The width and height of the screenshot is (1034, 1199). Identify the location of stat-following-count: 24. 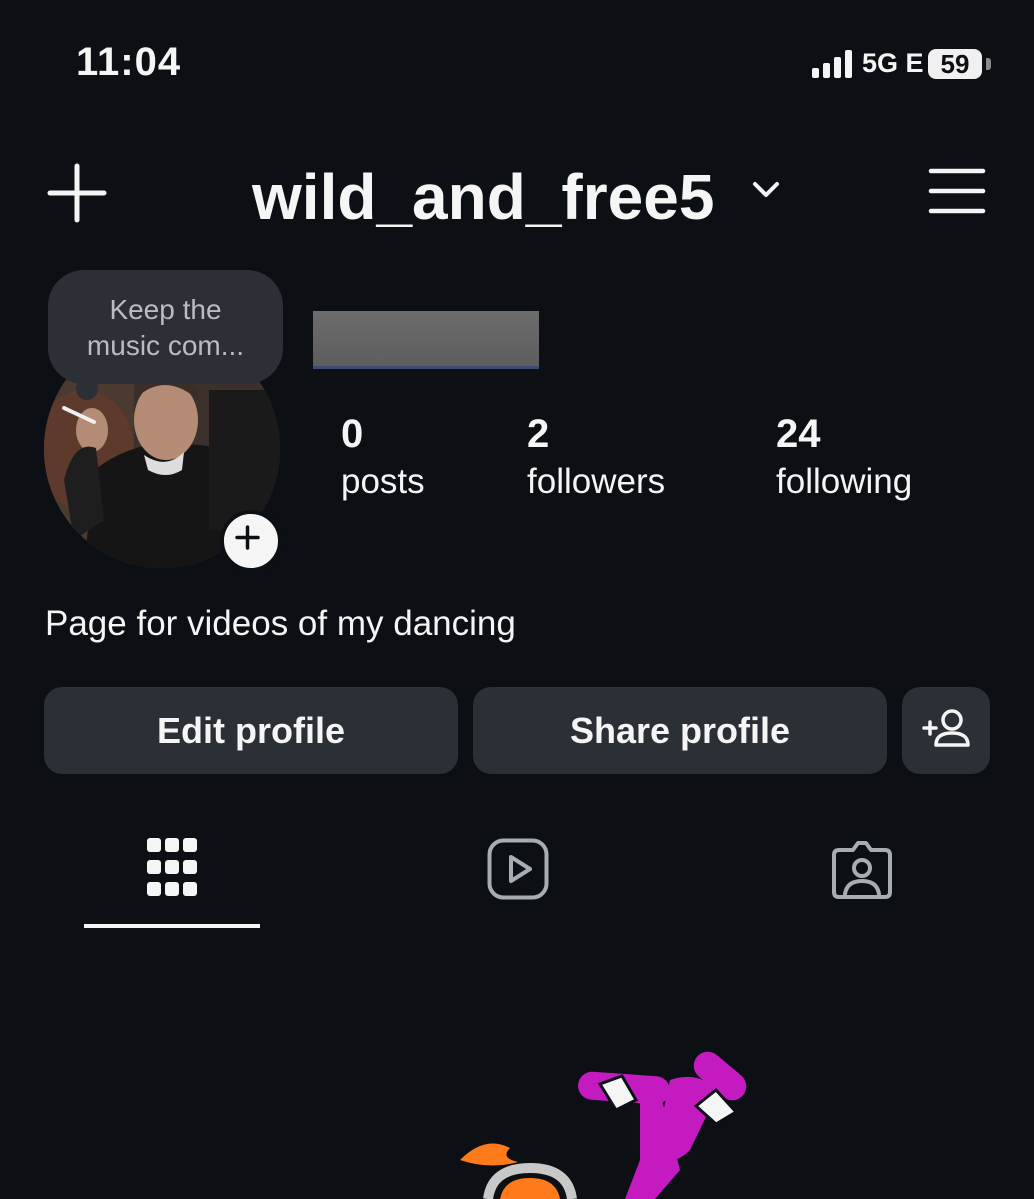
(798, 434).